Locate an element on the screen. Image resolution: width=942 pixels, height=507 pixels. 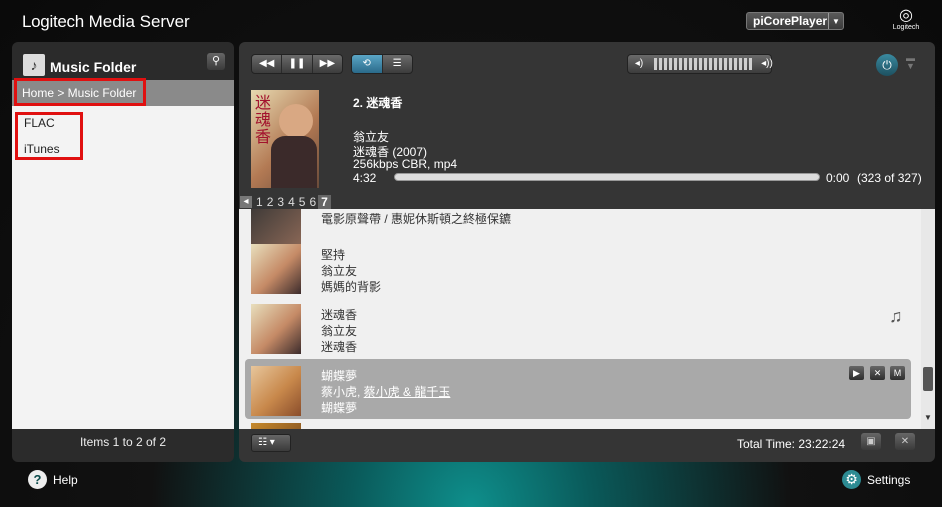
panel-title: Music Folder is located at coordinates (93, 67).